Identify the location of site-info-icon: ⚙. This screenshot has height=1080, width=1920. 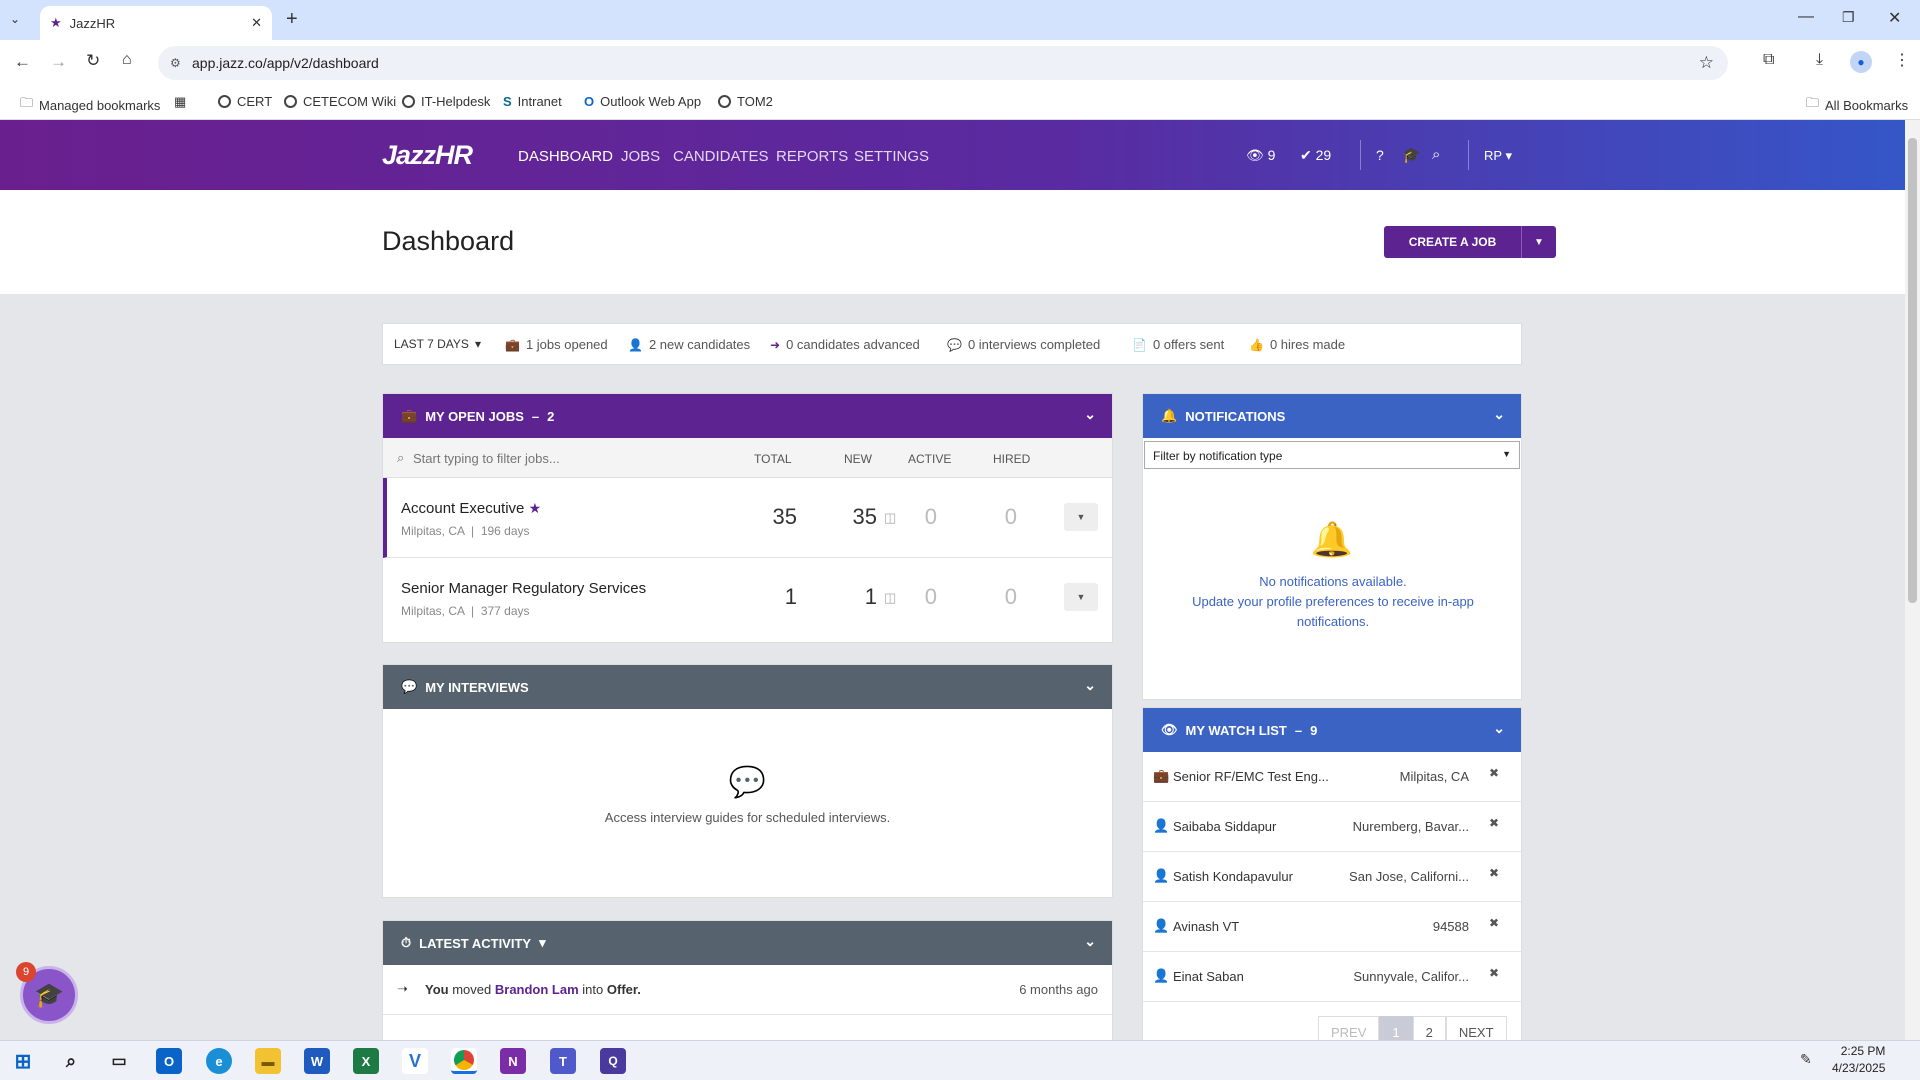
(175, 63).